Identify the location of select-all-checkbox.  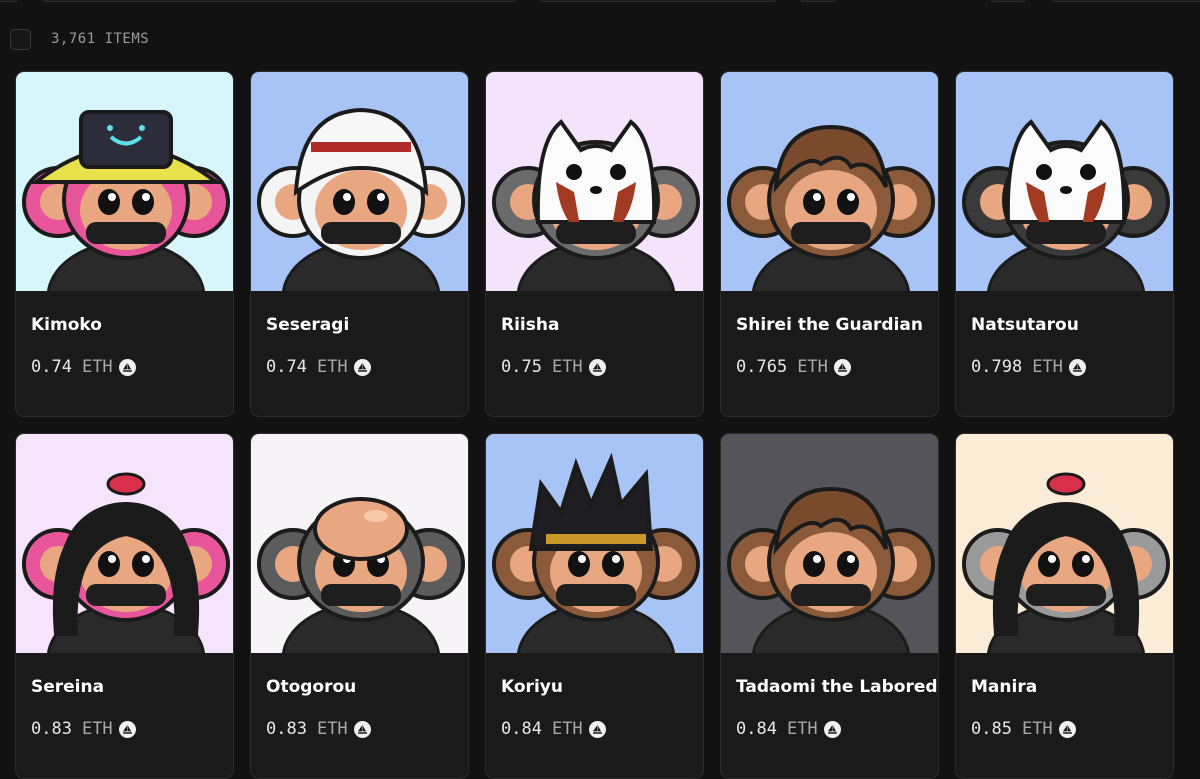
(20, 39).